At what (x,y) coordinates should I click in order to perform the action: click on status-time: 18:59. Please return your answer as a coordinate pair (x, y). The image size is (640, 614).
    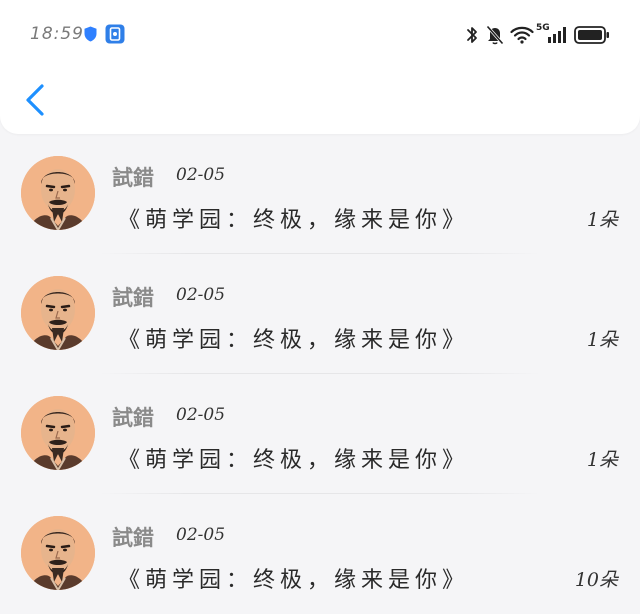
    Looking at the image, I should click on (57, 34).